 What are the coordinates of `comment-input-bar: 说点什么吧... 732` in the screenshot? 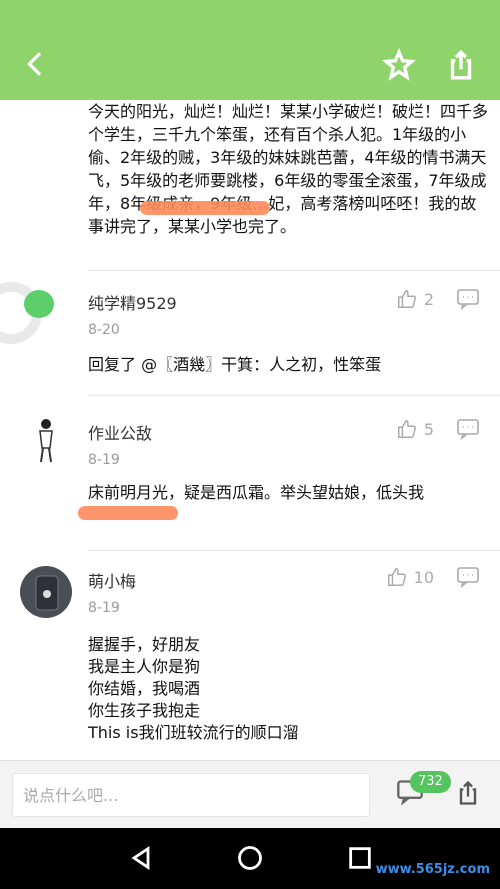 It's located at (250, 794).